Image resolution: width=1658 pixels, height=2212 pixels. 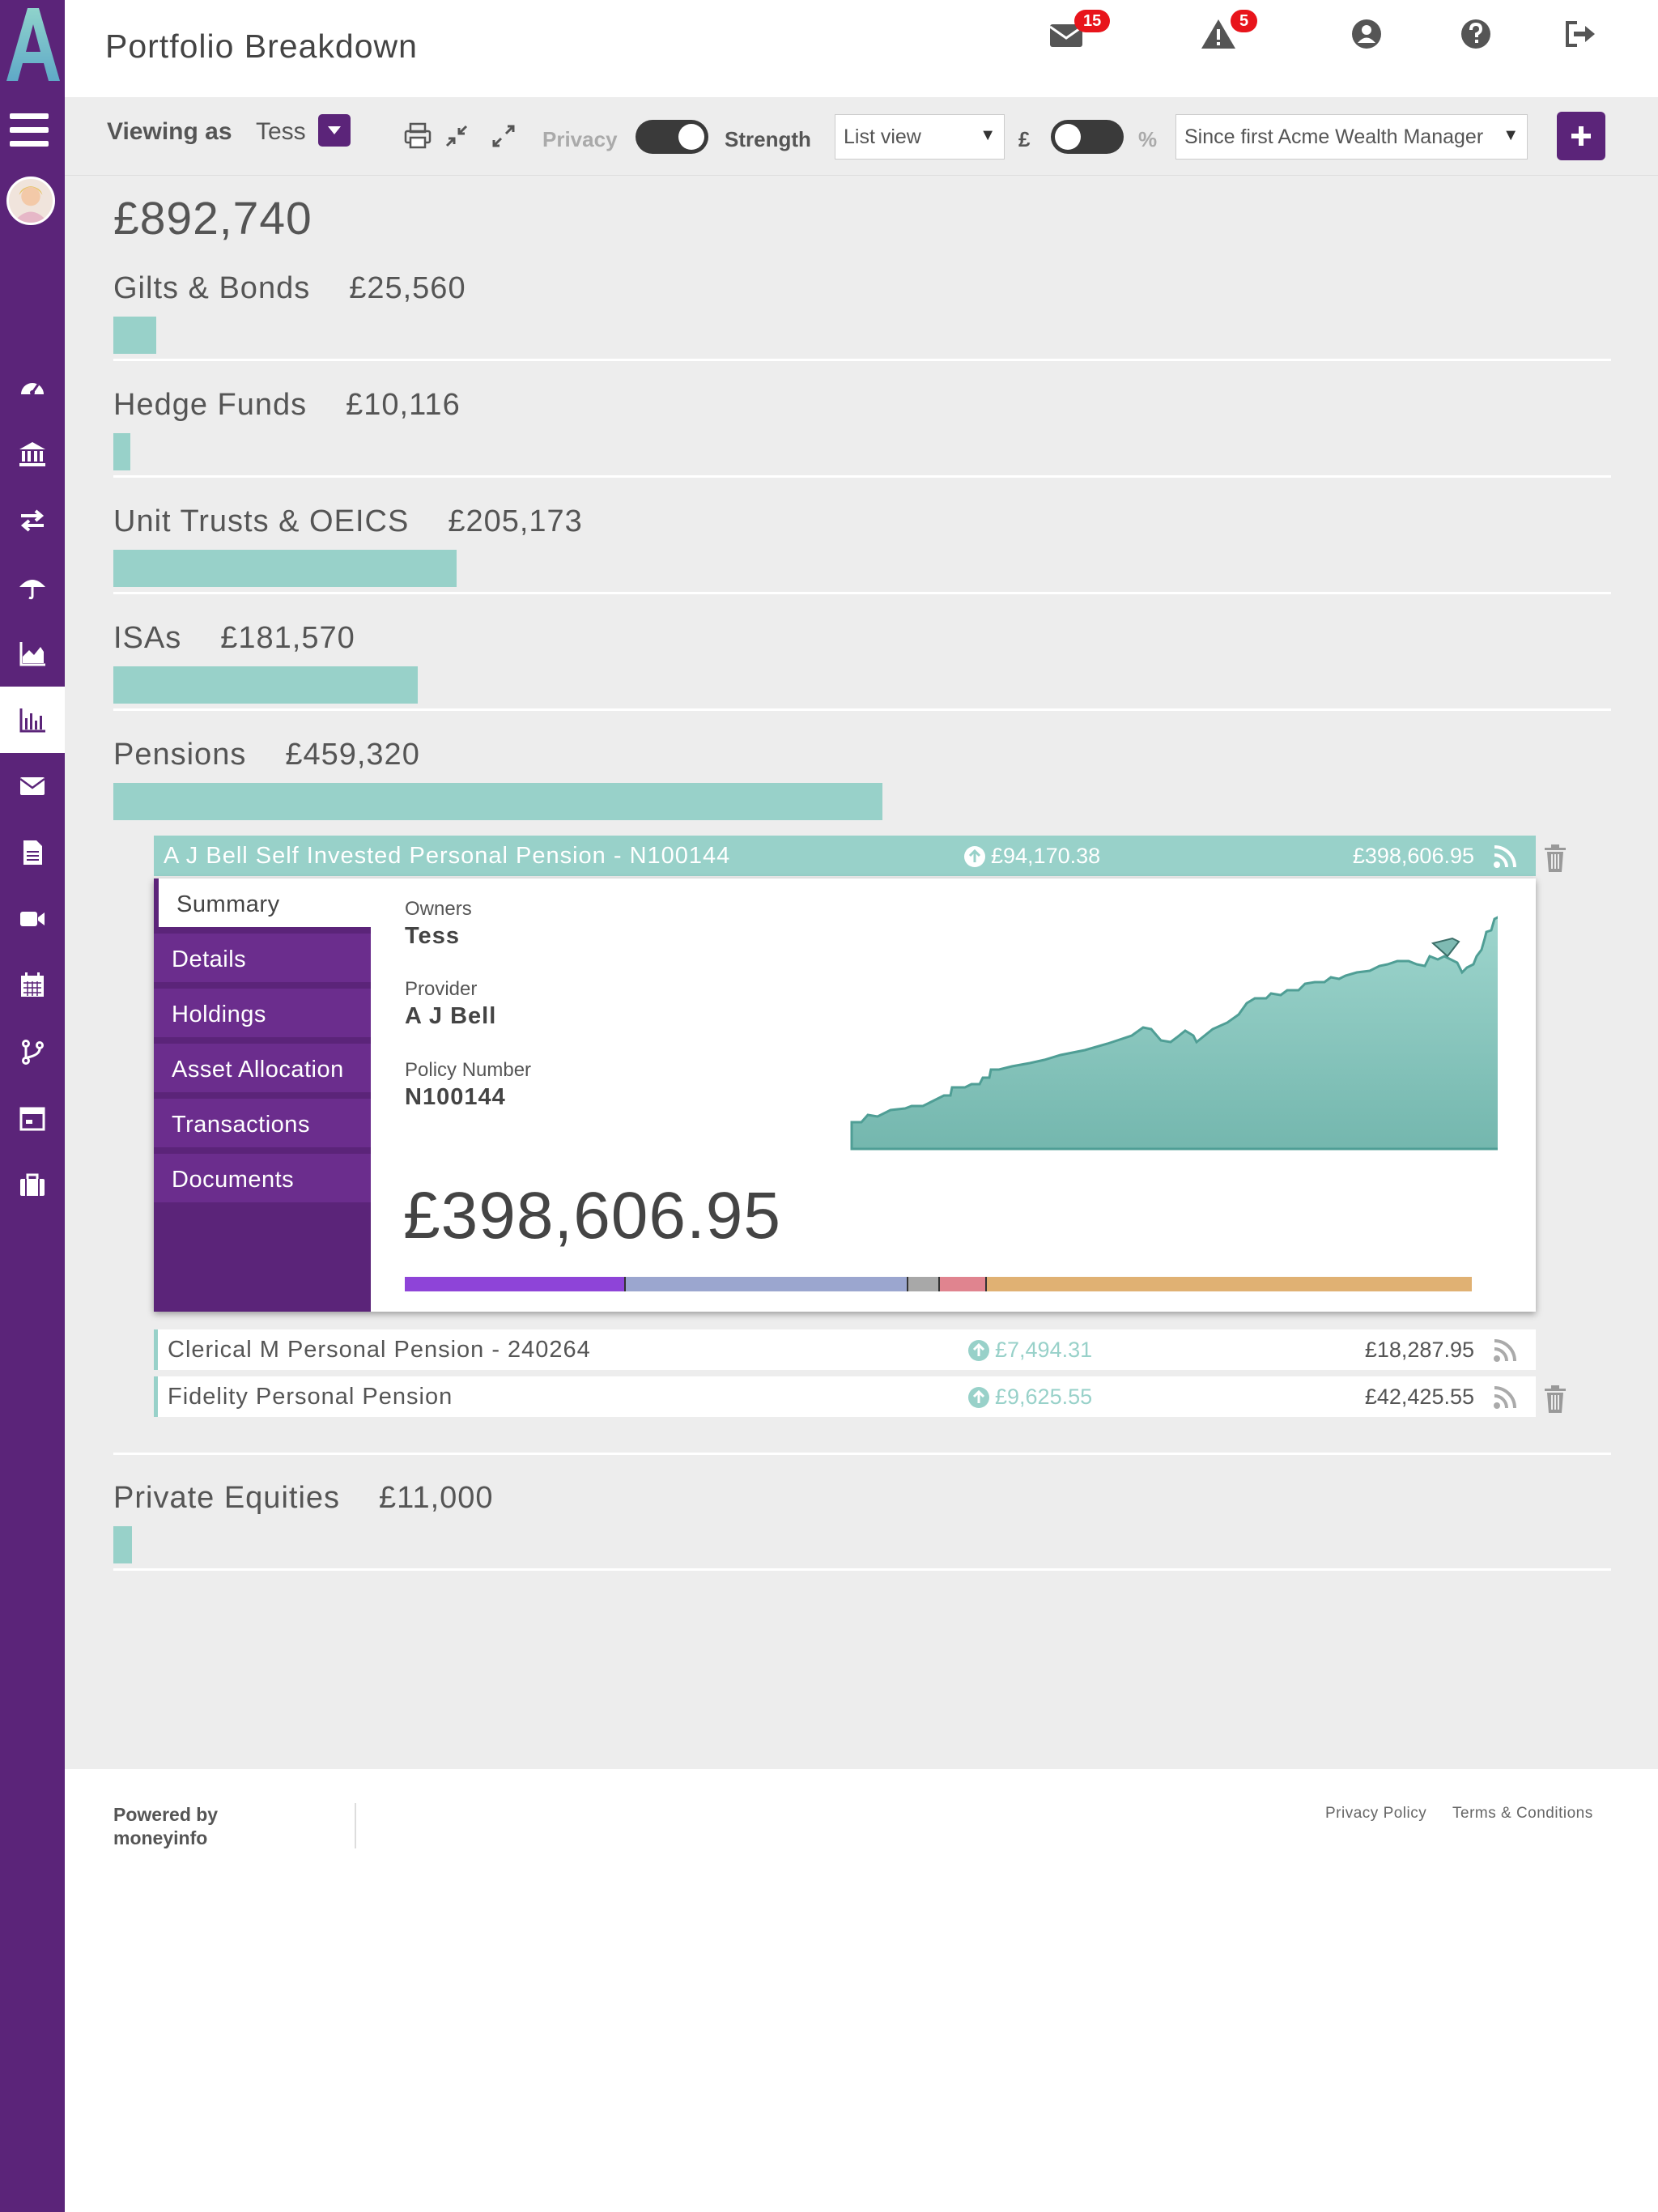 I want to click on policy-value: £42,425.55, so click(x=1419, y=1397).